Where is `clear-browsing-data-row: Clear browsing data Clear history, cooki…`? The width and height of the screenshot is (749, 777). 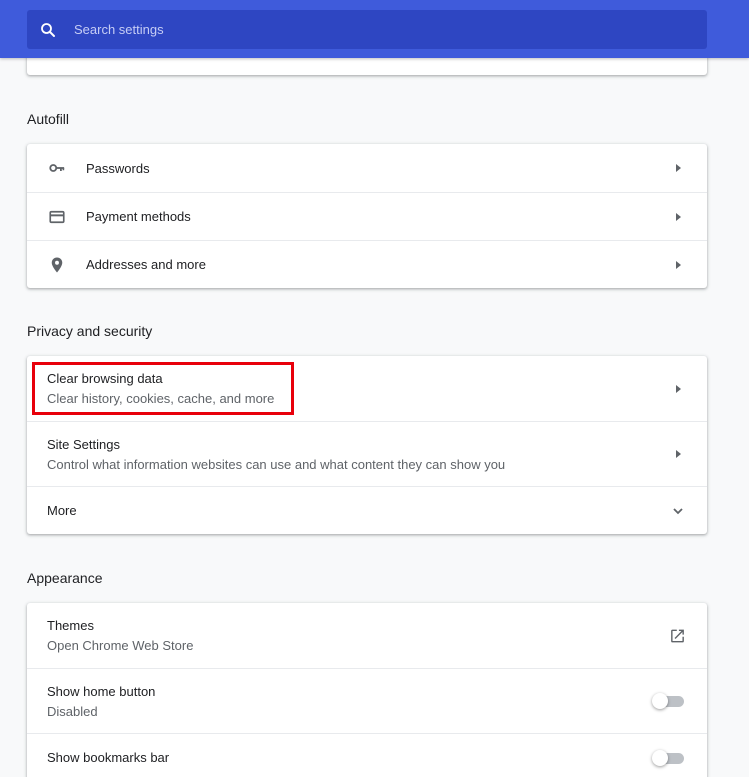
clear-browsing-data-row: Clear browsing data Clear history, cooki… is located at coordinates (367, 388).